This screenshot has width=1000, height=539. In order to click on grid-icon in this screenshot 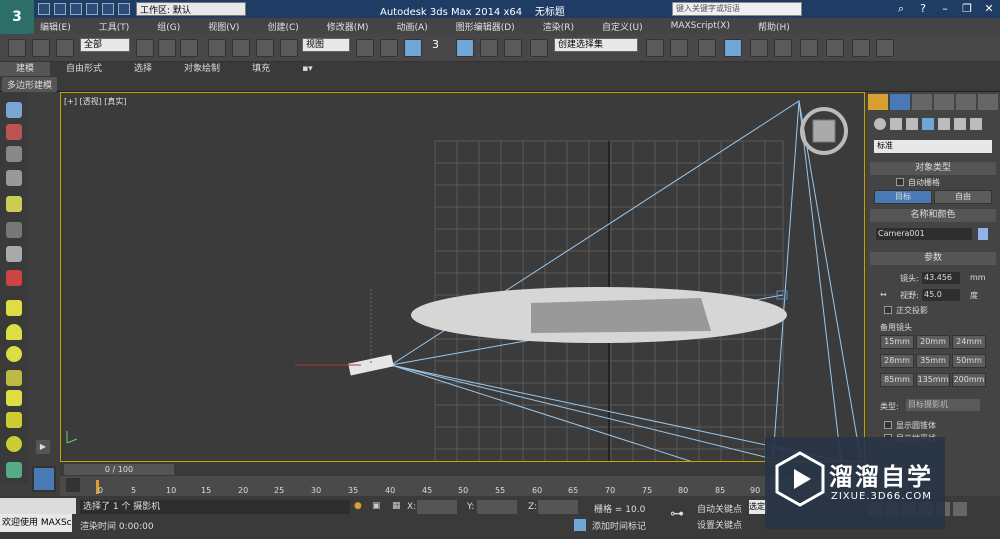, I will do `click(14, 178)`.